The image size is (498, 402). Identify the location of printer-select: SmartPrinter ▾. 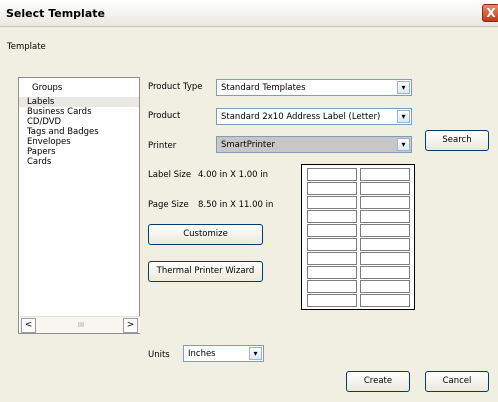
(314, 144).